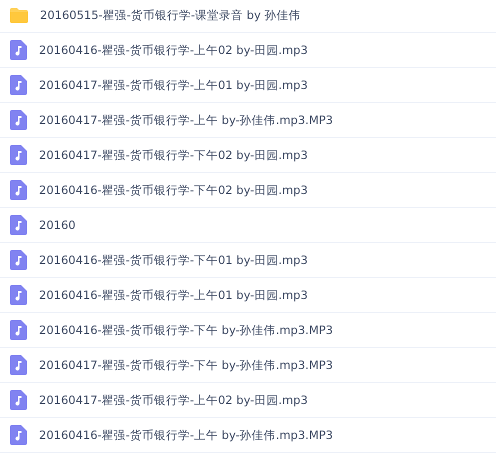  I want to click on file-name: 20160417-瞿强-货币银行学-上午02 by-田园.mp3, so click(173, 400).